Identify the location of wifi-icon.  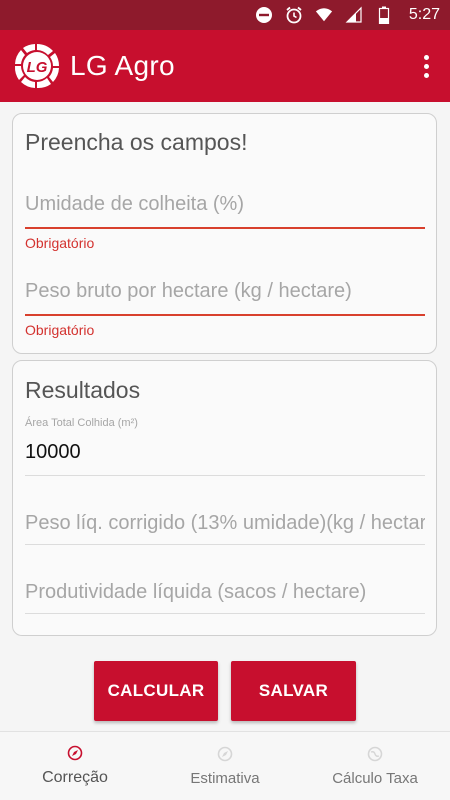
(324, 15).